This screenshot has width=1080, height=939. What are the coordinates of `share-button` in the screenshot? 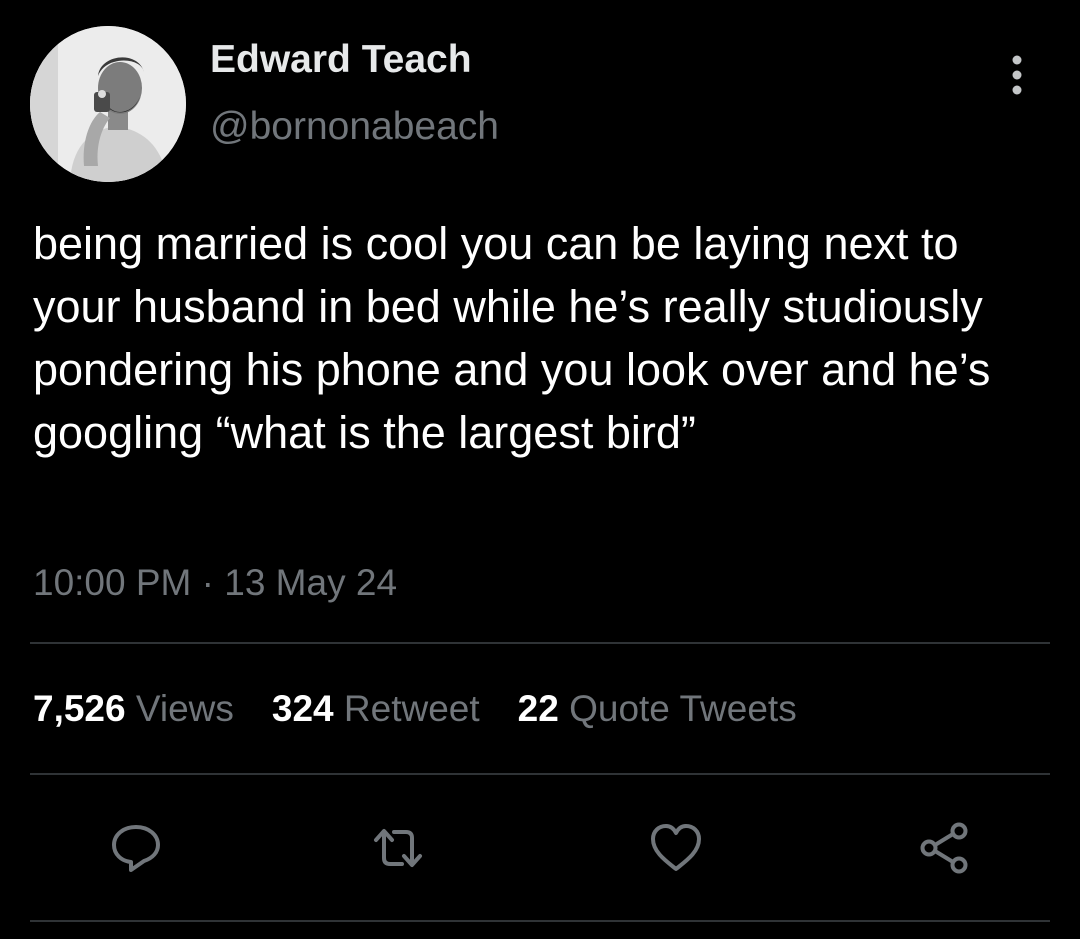 It's located at (944, 848).